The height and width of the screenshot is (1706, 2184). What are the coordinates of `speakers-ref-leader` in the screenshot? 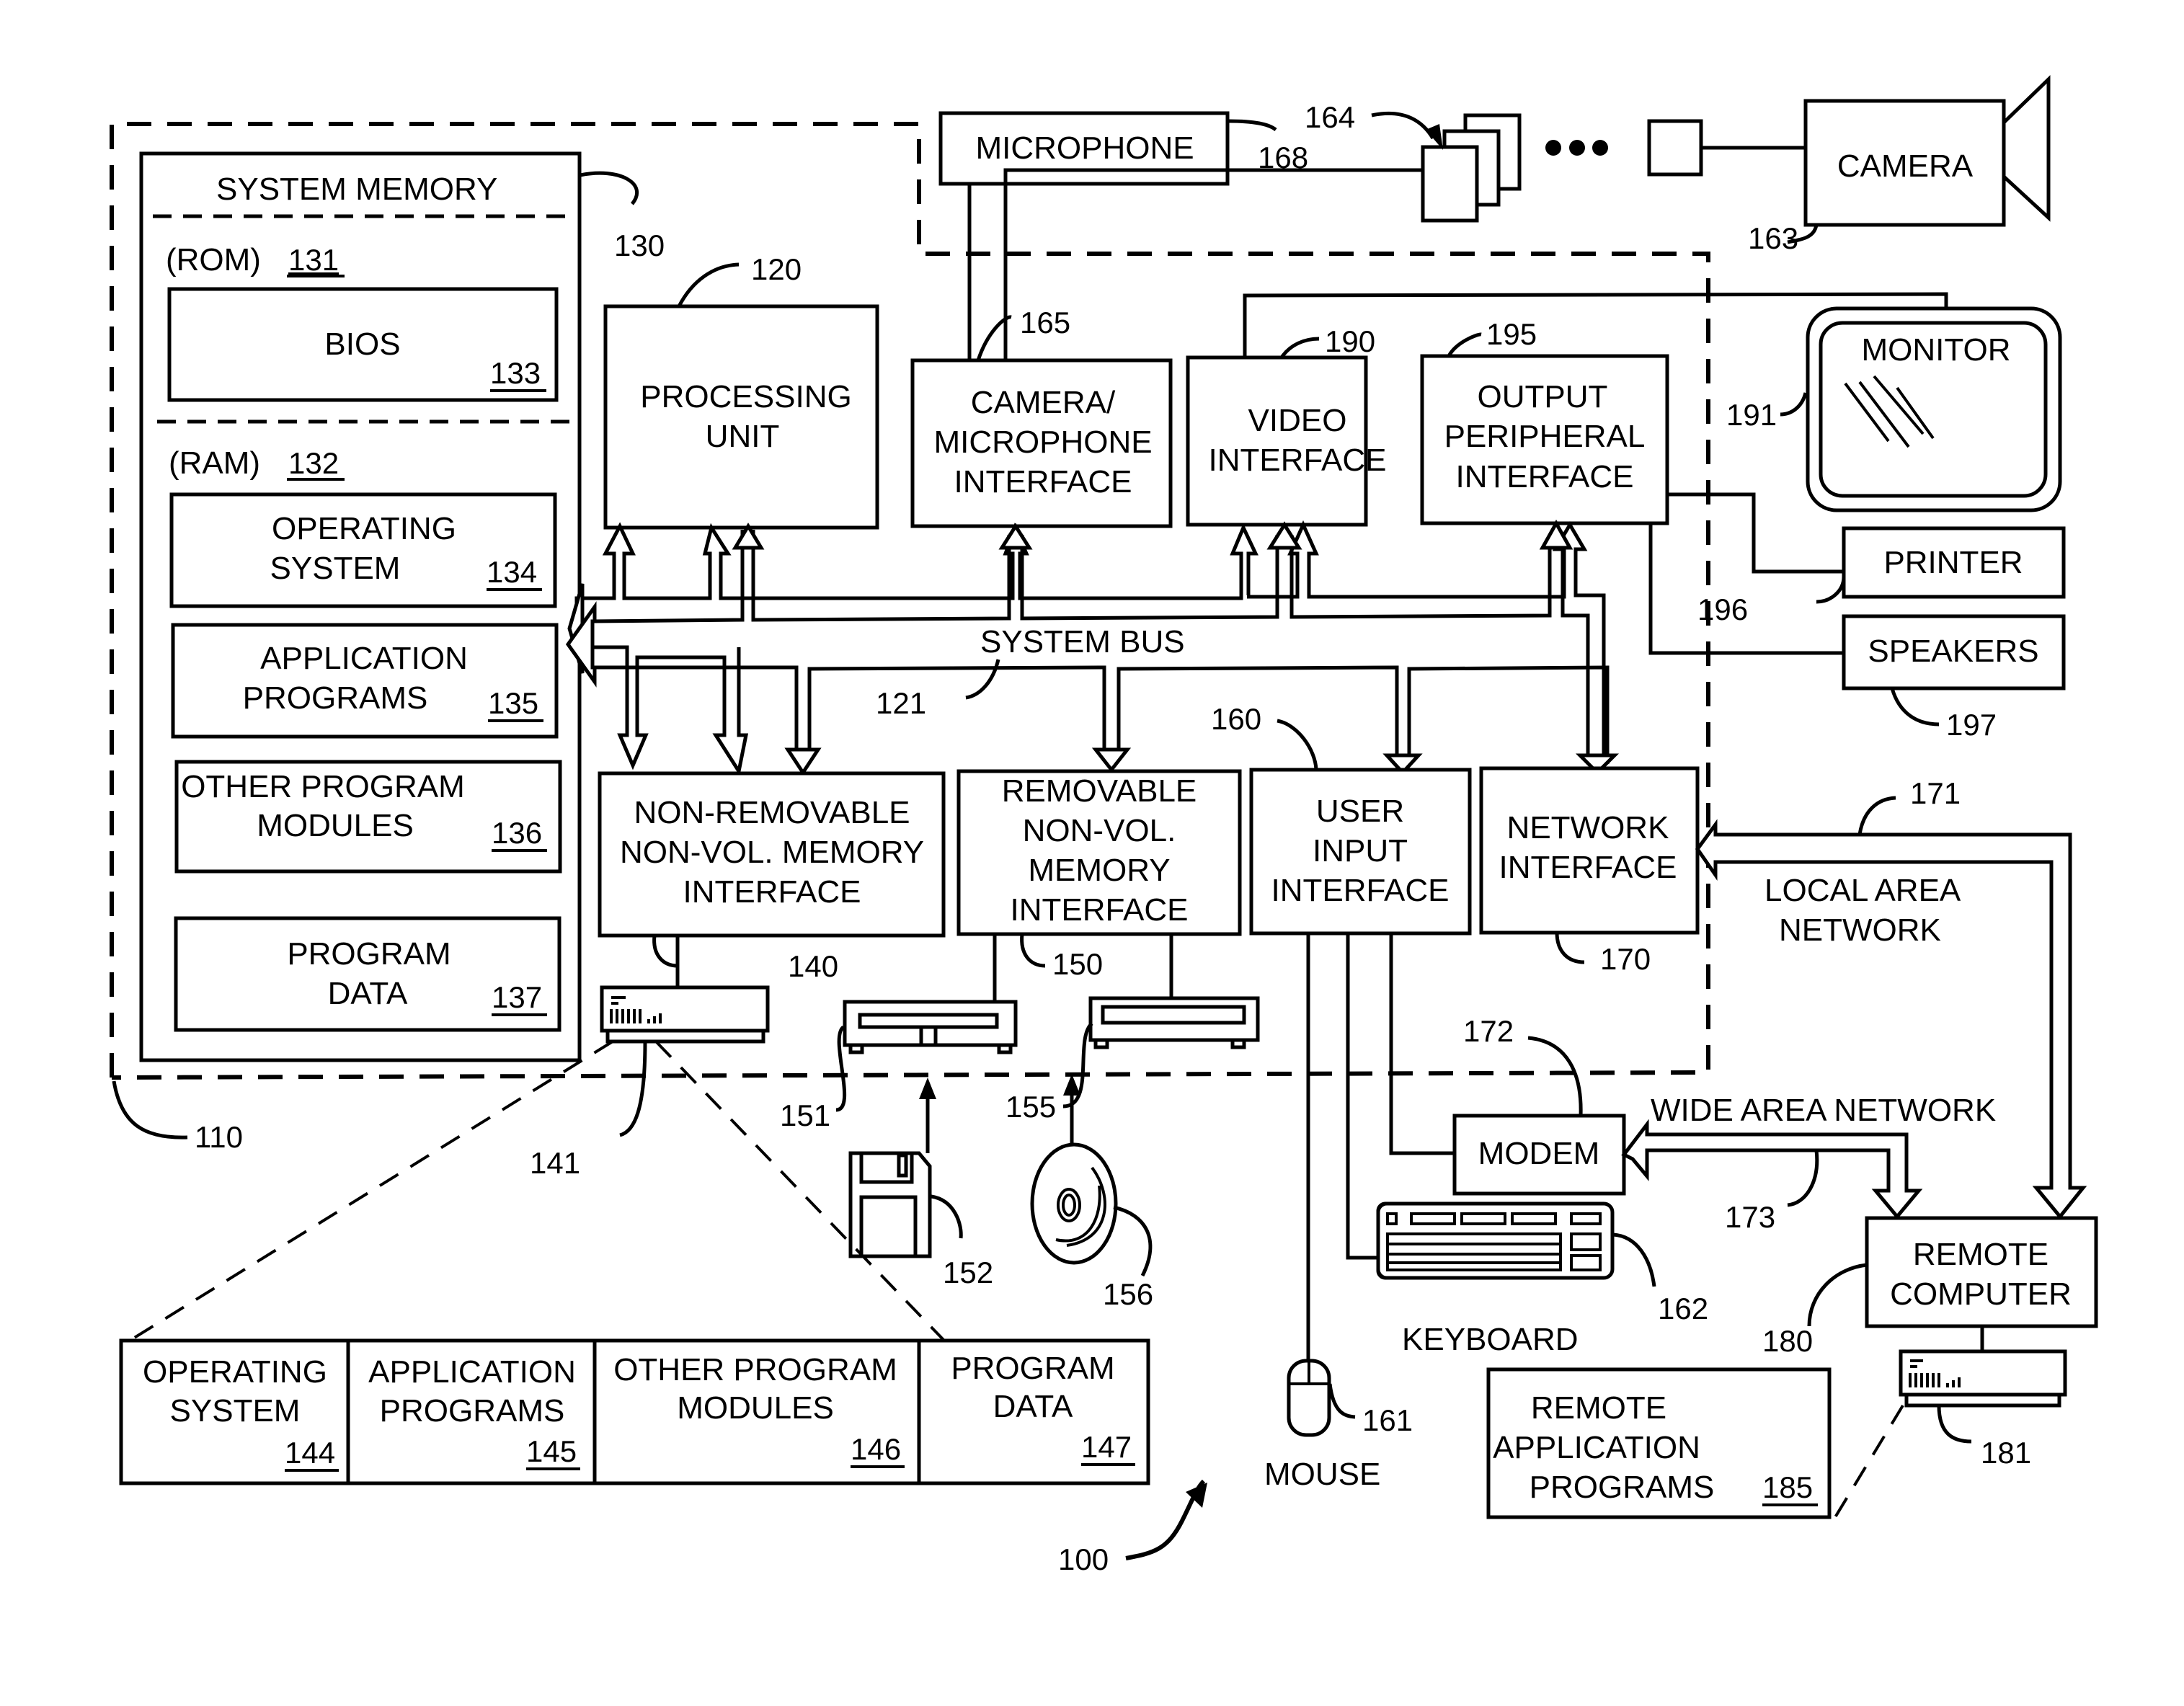 It's located at (1915, 707).